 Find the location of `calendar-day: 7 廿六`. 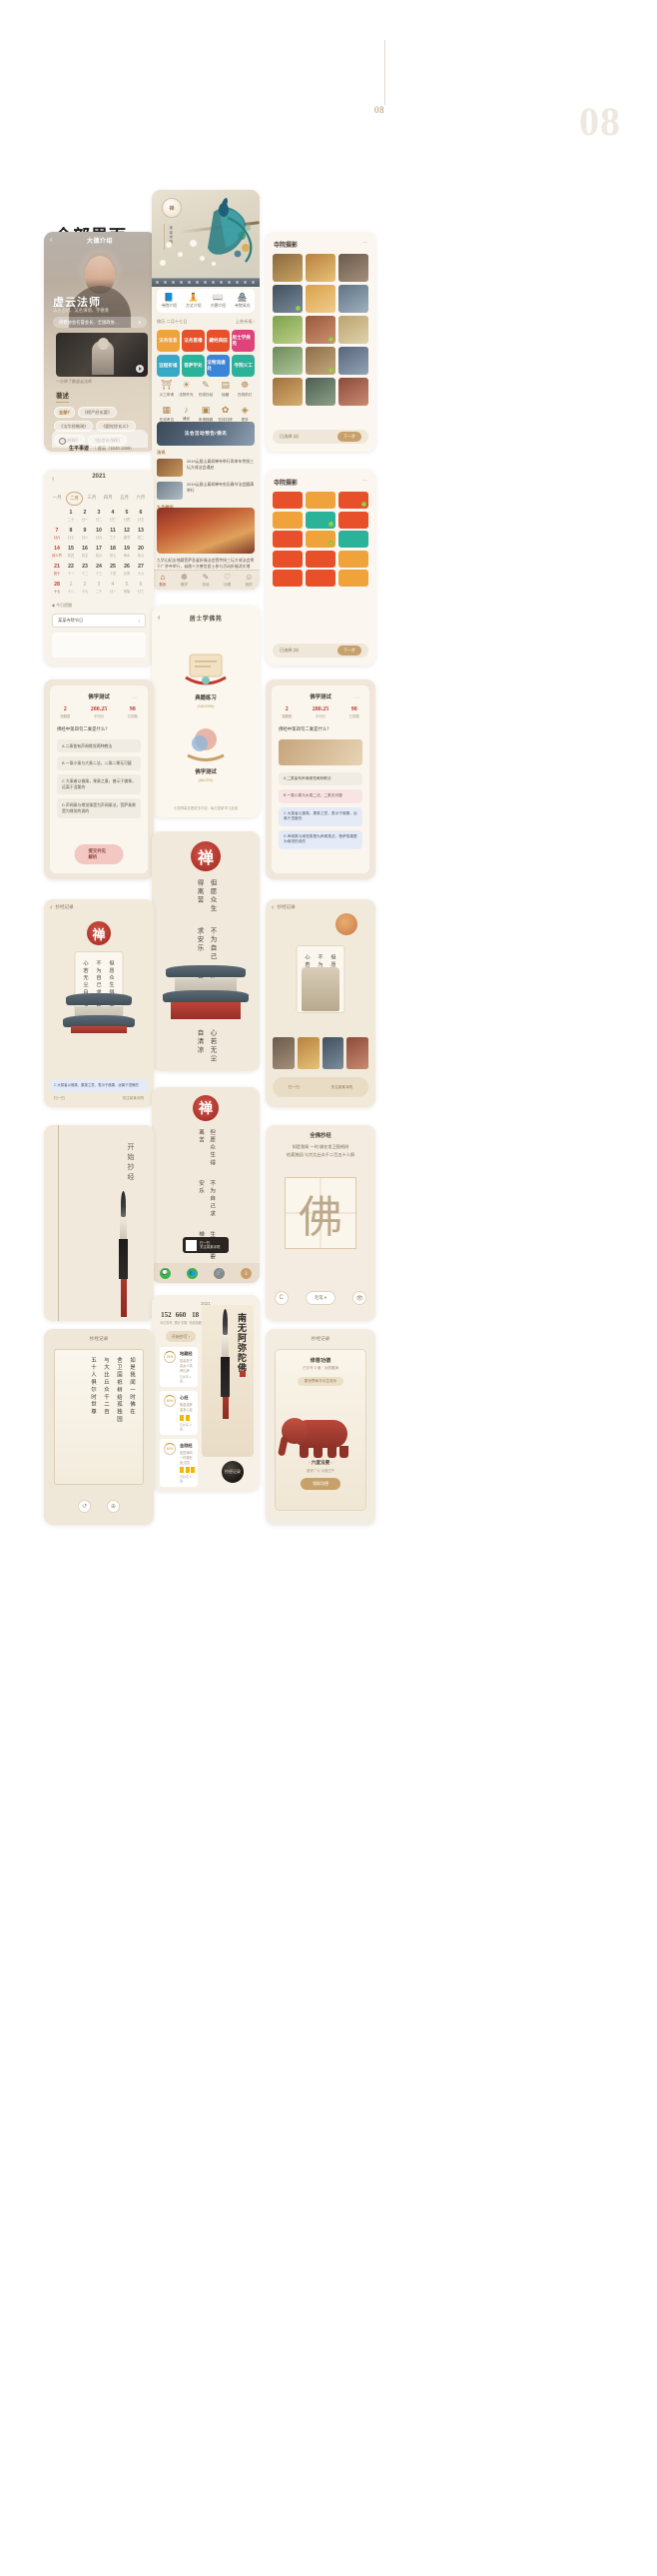

calendar-day: 7 廿六 is located at coordinates (57, 534).